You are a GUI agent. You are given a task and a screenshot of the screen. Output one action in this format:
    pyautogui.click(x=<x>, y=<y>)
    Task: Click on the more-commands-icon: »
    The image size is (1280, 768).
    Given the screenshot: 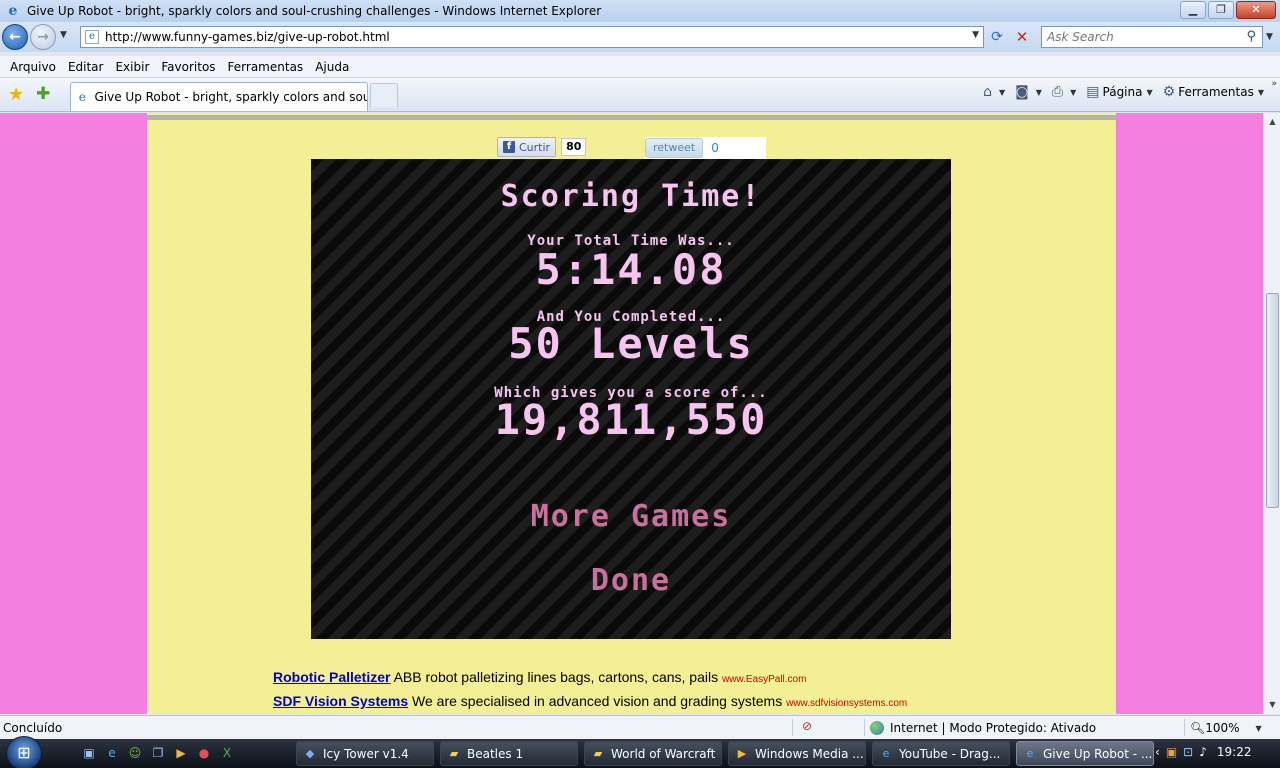 What is the action you would take?
    pyautogui.click(x=1274, y=84)
    